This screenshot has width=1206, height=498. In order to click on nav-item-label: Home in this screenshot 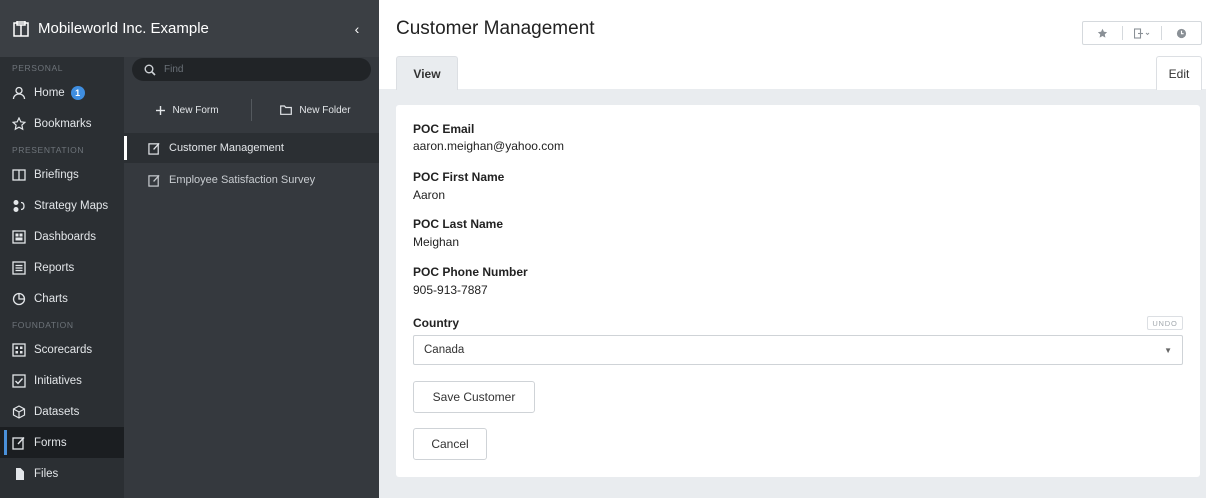, I will do `click(49, 92)`.